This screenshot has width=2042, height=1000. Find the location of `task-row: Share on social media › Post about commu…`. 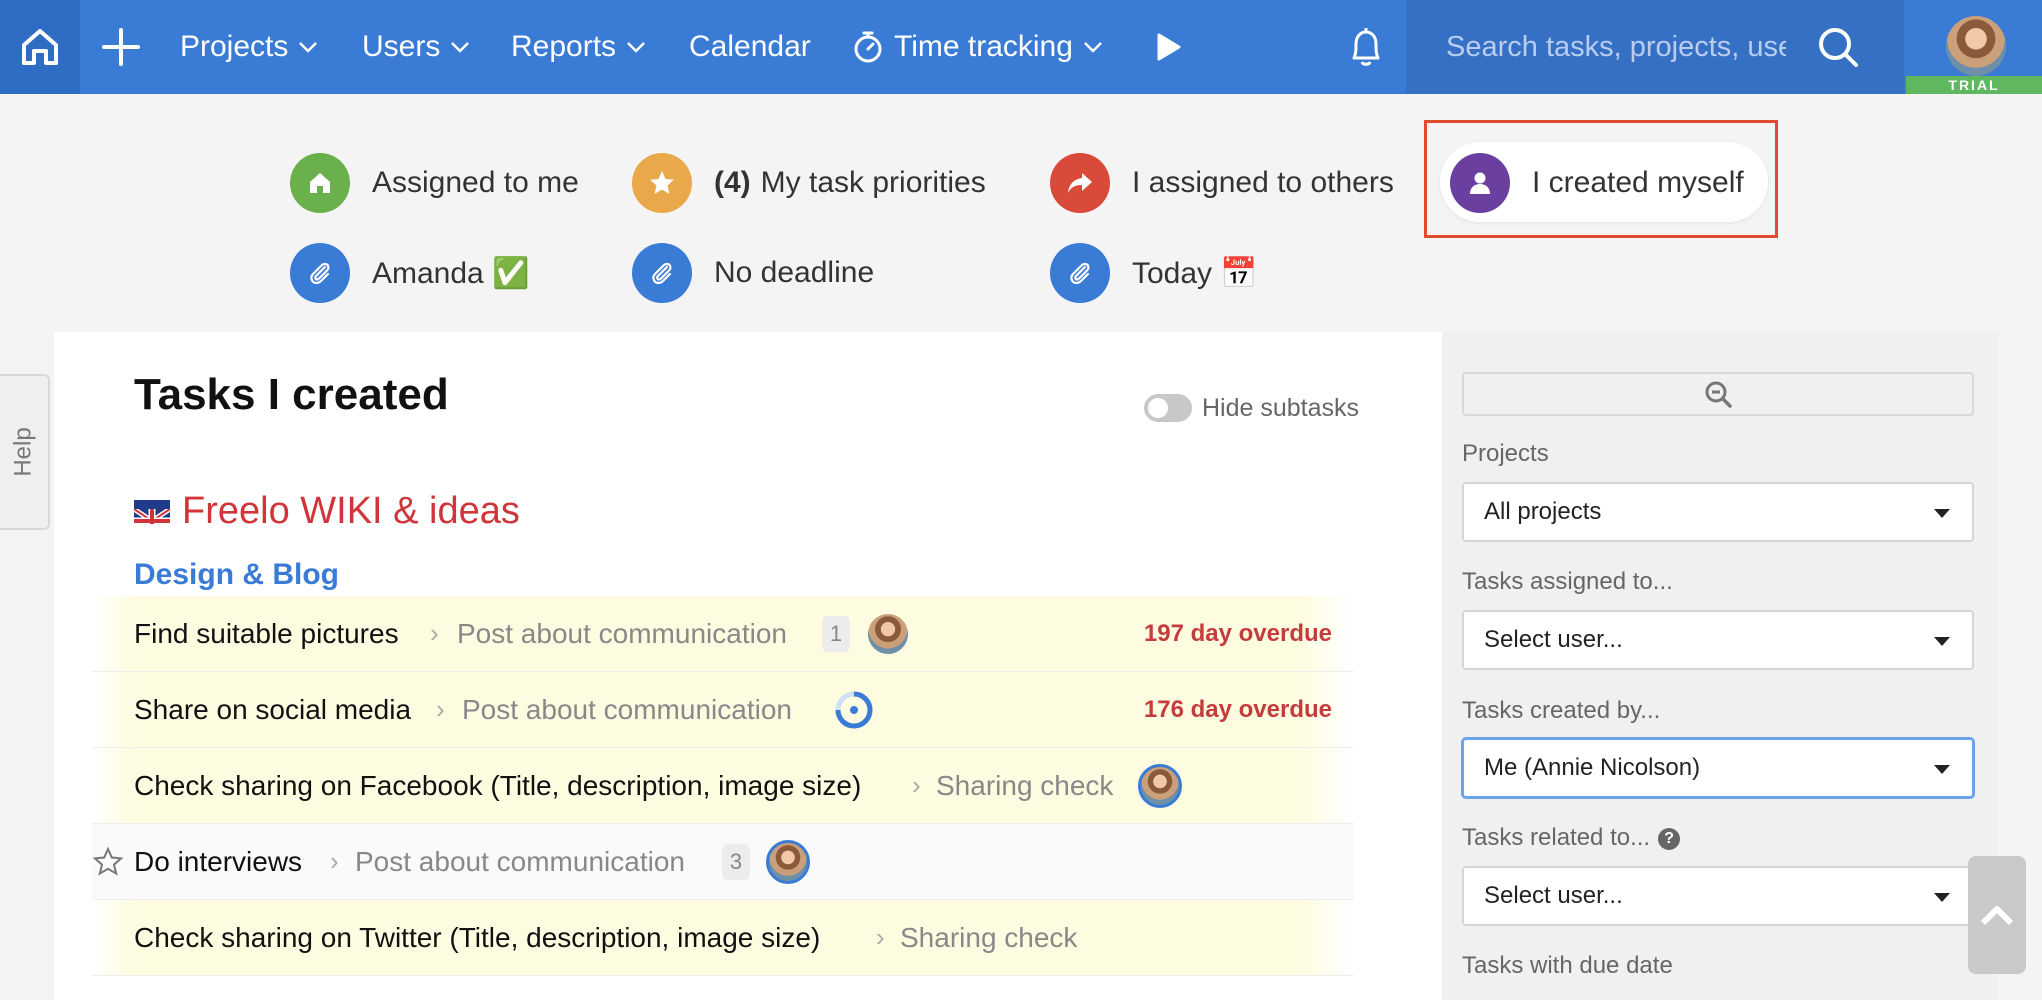

task-row: Share on social media › Post about commu… is located at coordinates (723, 710).